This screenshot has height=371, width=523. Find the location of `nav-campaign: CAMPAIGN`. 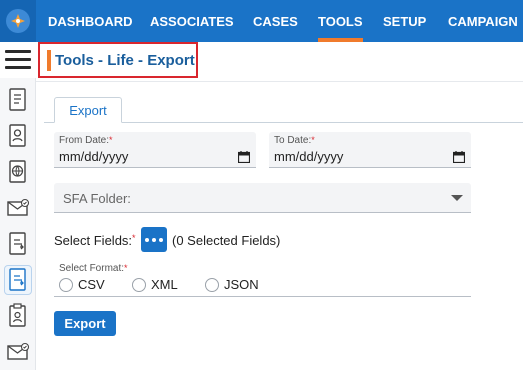

nav-campaign: CAMPAIGN is located at coordinates (483, 21).